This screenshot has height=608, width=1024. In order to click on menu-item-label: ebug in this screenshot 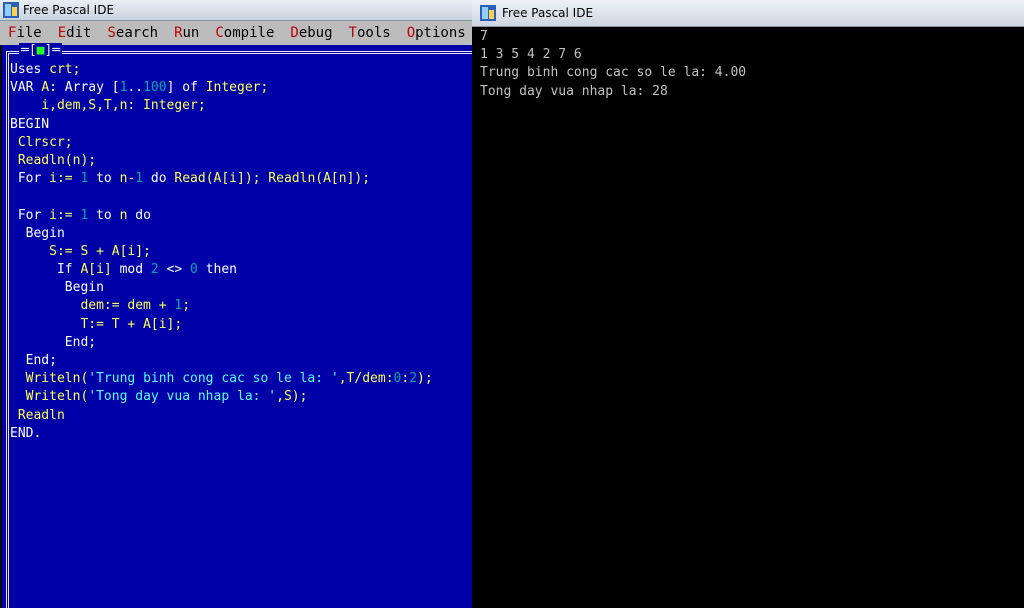, I will do `click(315, 33)`.